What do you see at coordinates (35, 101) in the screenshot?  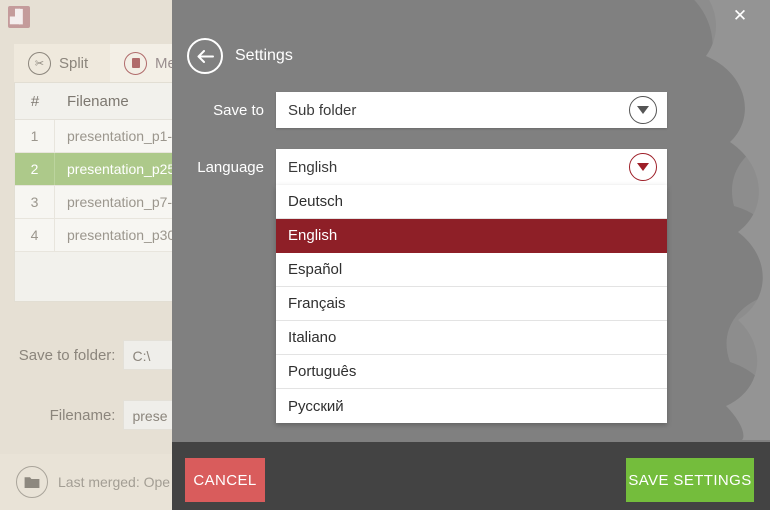 I see `column-header-number: #` at bounding box center [35, 101].